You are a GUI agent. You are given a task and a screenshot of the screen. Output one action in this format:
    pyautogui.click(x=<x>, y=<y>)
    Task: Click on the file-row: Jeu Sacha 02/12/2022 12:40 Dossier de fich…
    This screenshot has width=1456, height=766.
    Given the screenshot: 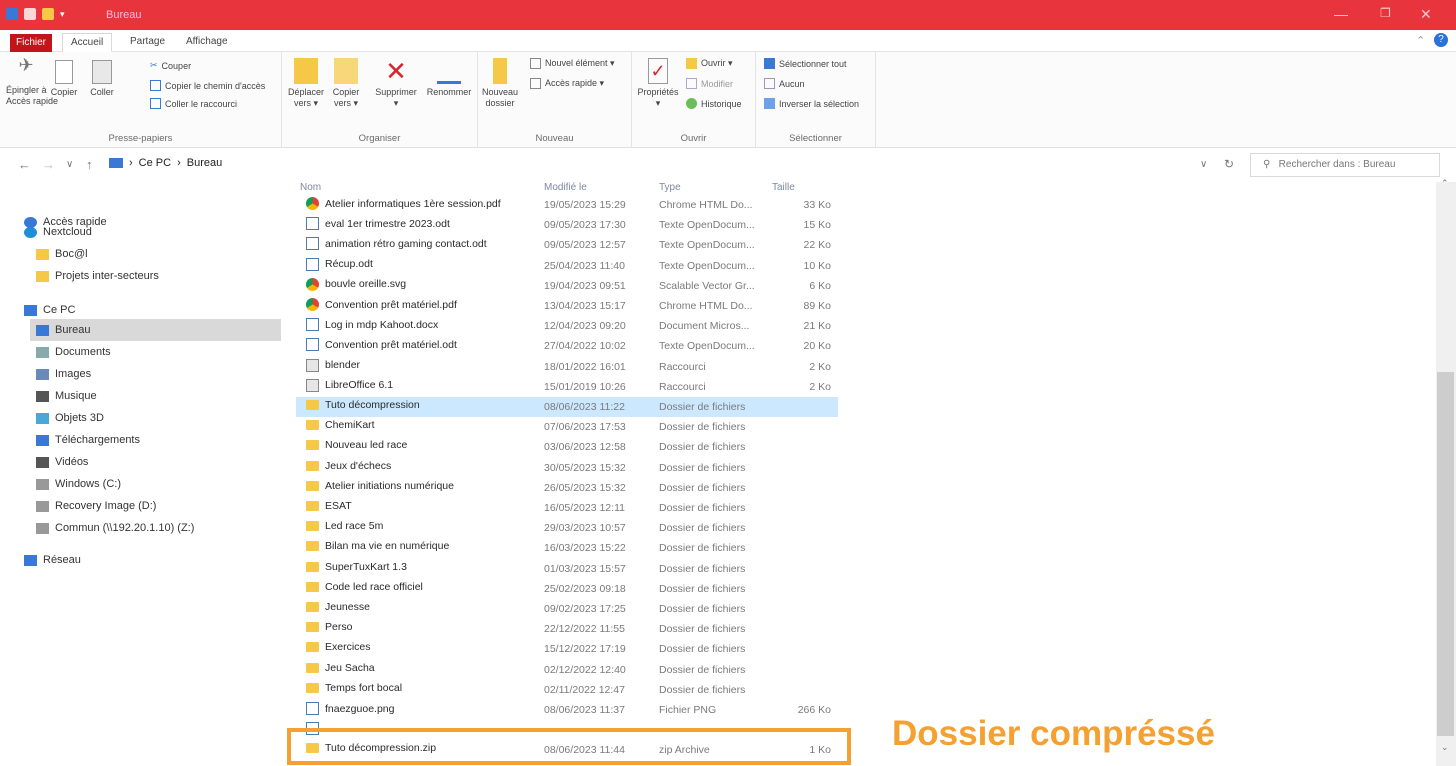 What is the action you would take?
    pyautogui.click(x=567, y=670)
    